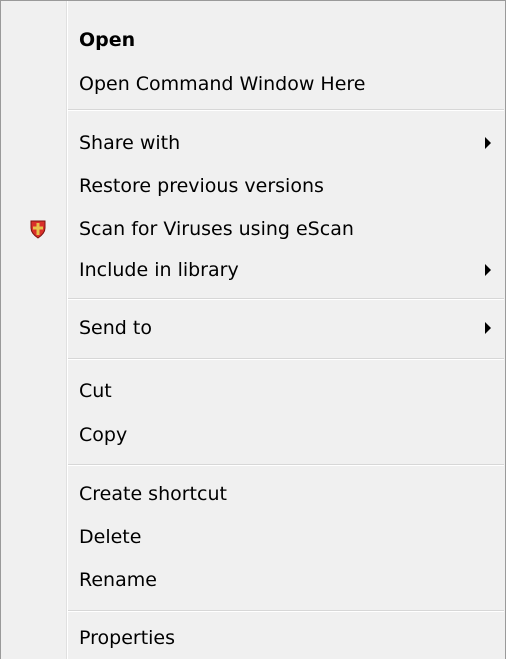 The image size is (506, 659). I want to click on menu-item-restore-previous-versions: Restore previous versions, so click(253, 186).